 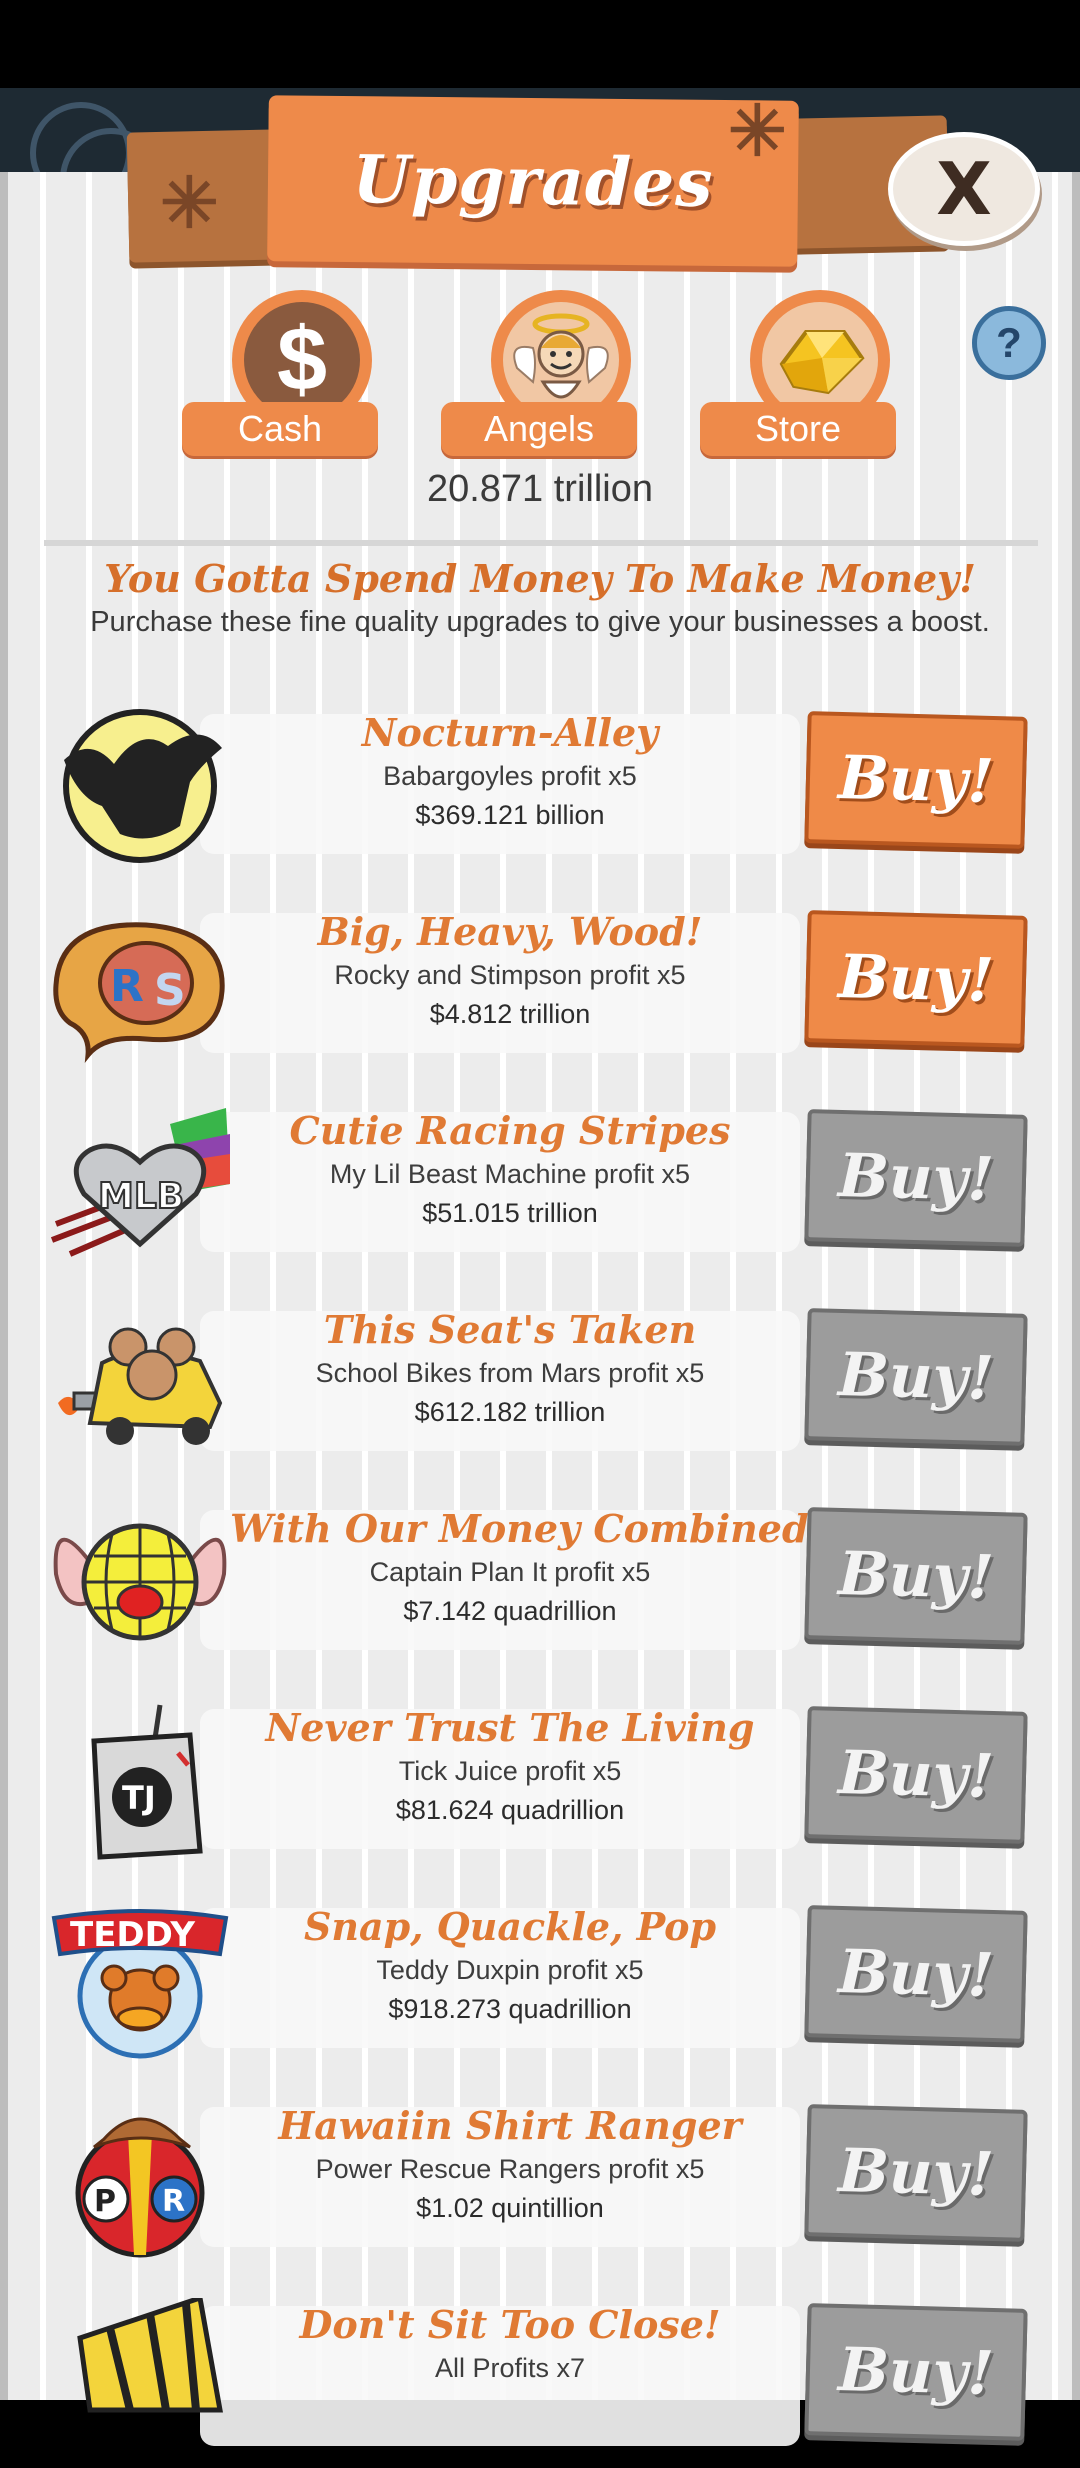 I want to click on rocky-stimpson-logo-icon: R S, so click(x=140, y=985).